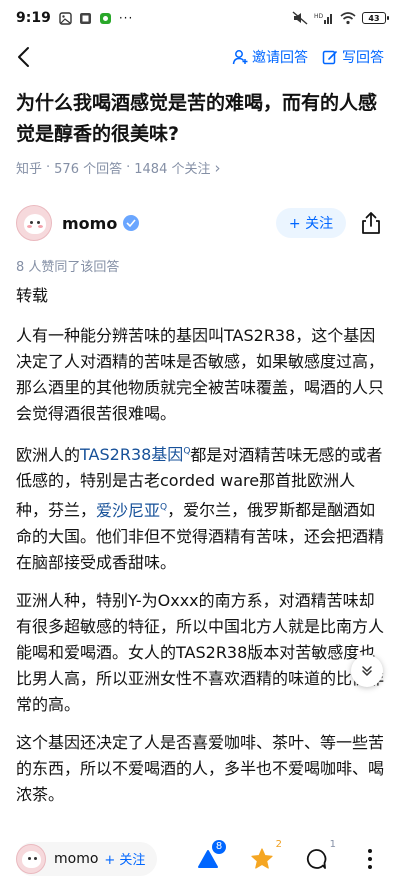 The image size is (400, 889). I want to click on upvote-button: 8, so click(210, 856).